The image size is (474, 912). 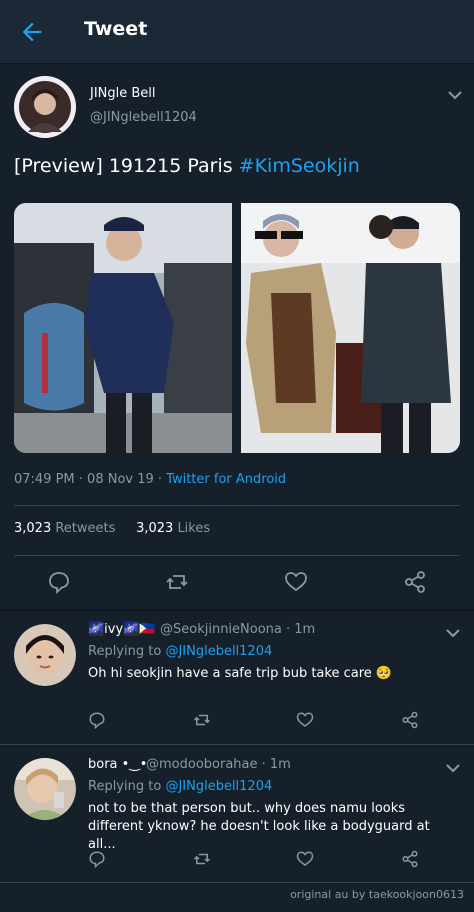 What do you see at coordinates (33, 528) in the screenshot?
I see `retweets-count: 3,023` at bounding box center [33, 528].